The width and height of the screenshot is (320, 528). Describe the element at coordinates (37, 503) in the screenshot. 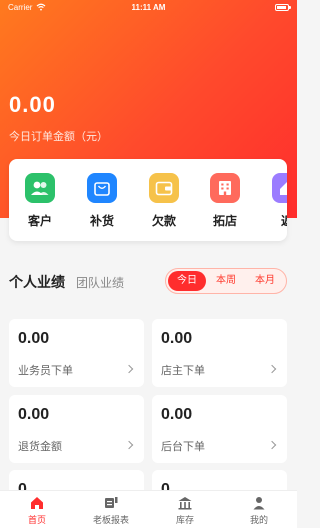

I see `home-icon` at that location.